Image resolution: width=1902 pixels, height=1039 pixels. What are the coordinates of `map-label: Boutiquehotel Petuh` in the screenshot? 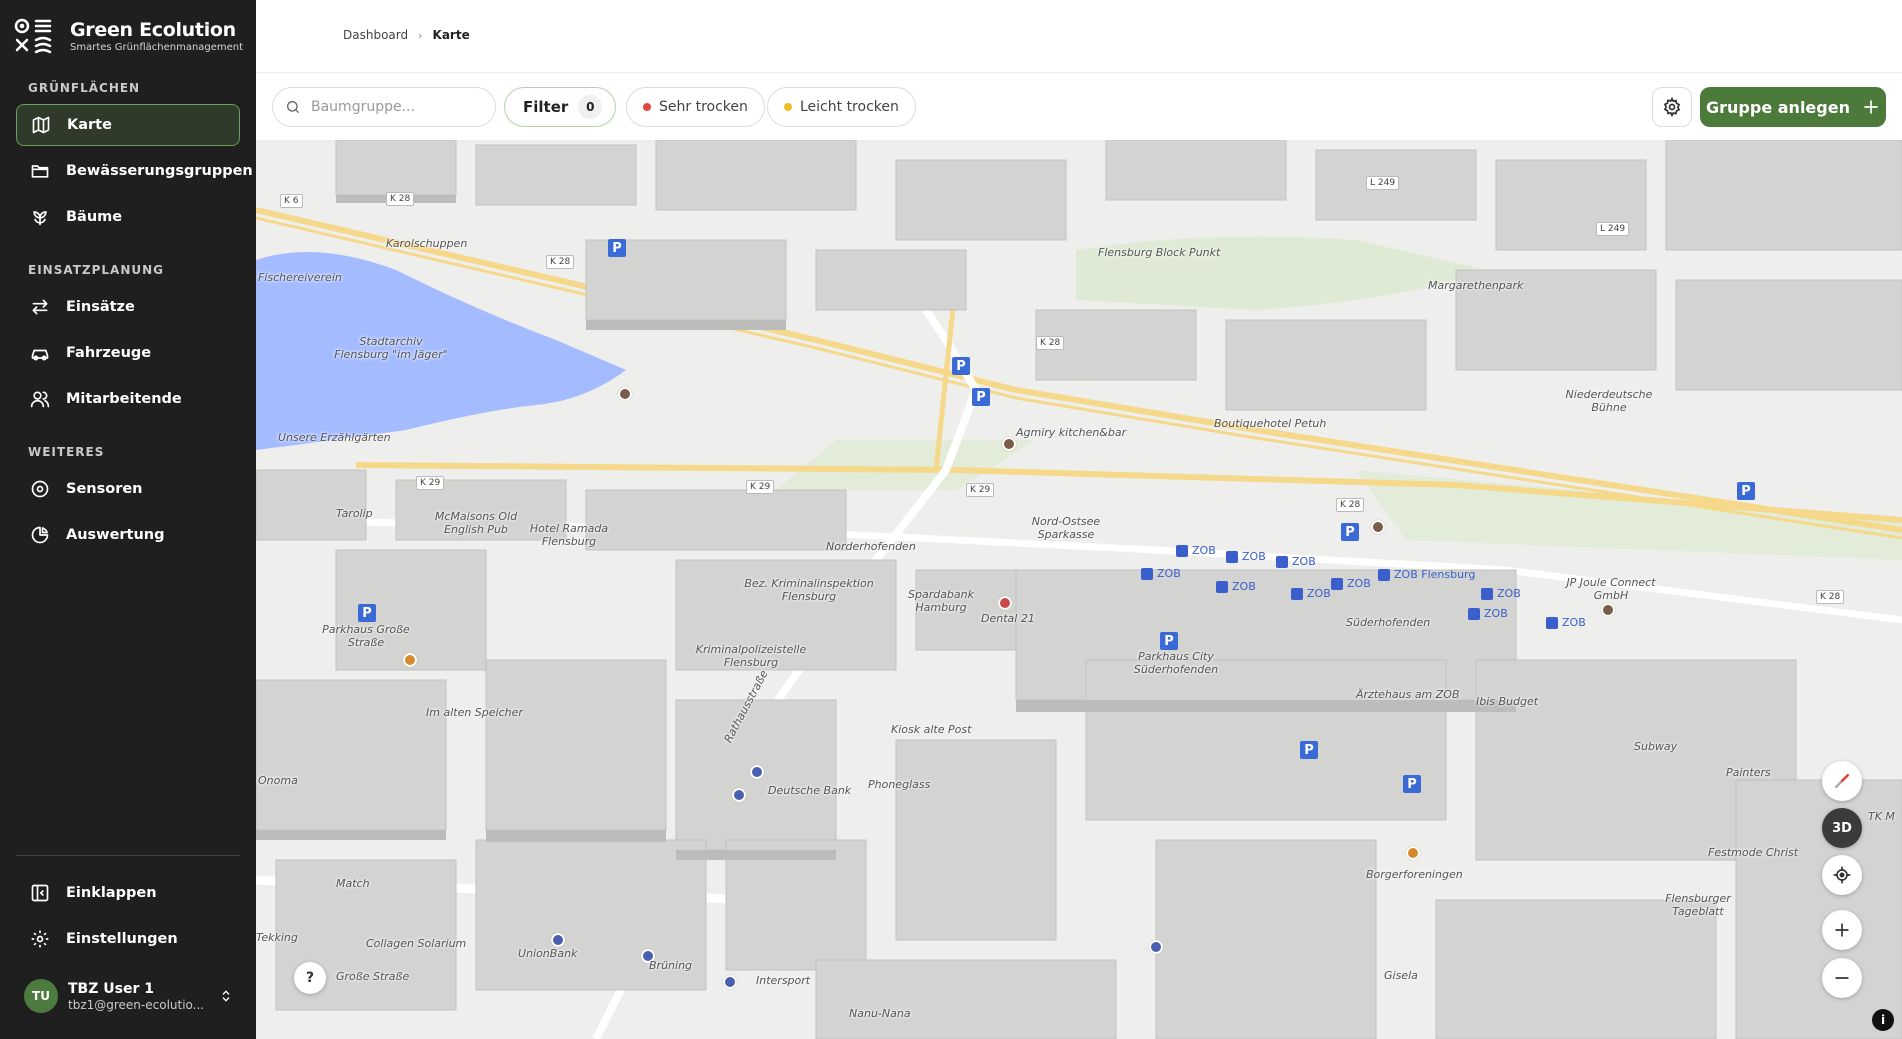 It's located at (1270, 423).